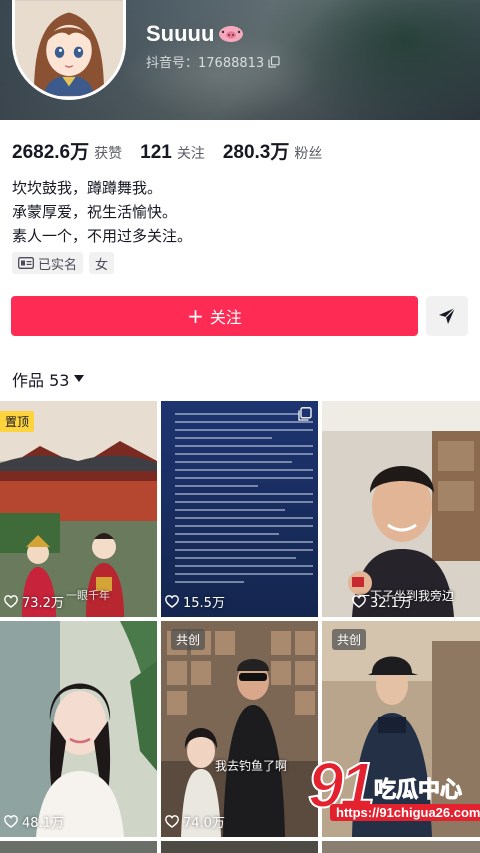 This screenshot has height=853, width=480. I want to click on share-button, so click(447, 316).